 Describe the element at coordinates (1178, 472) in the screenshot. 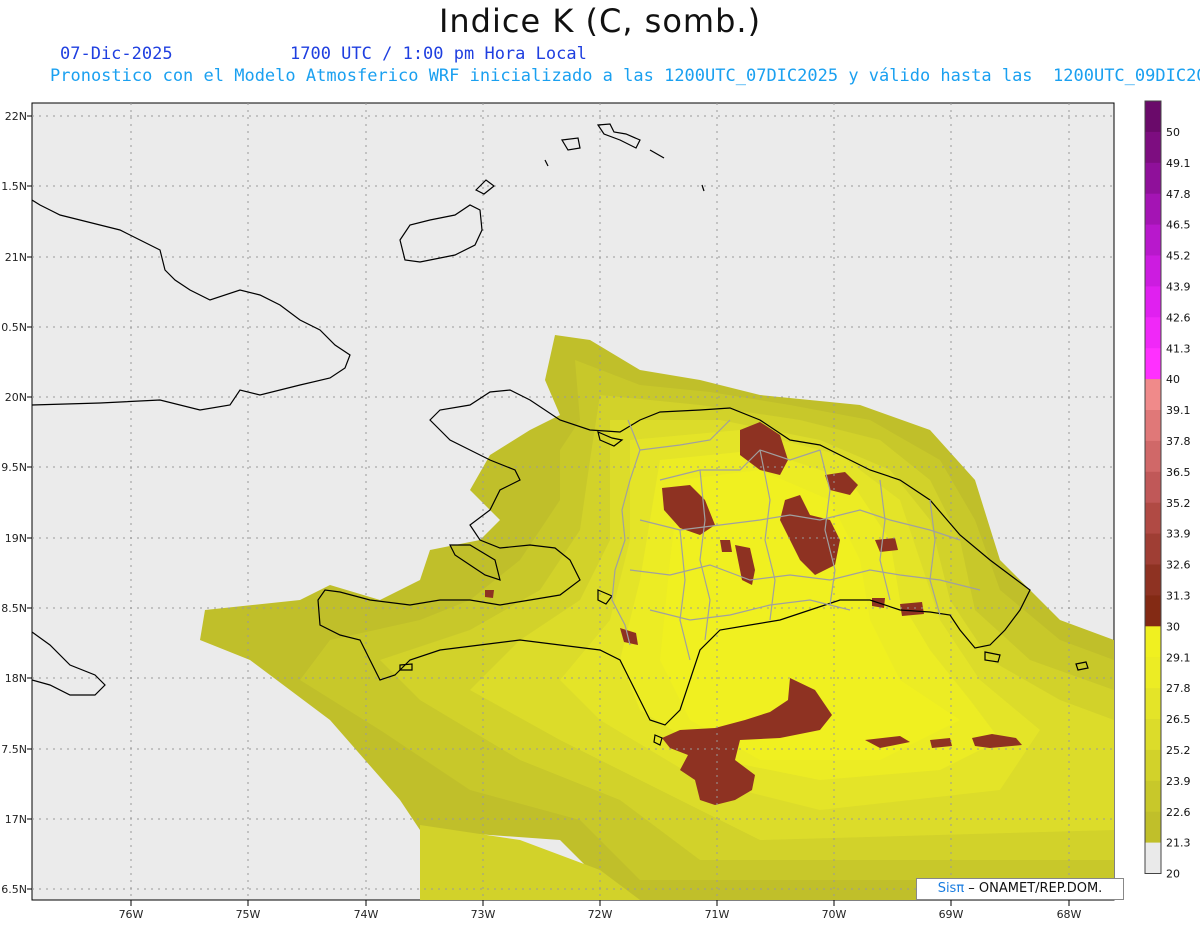

I see `colorbar-label: 36.5` at that location.